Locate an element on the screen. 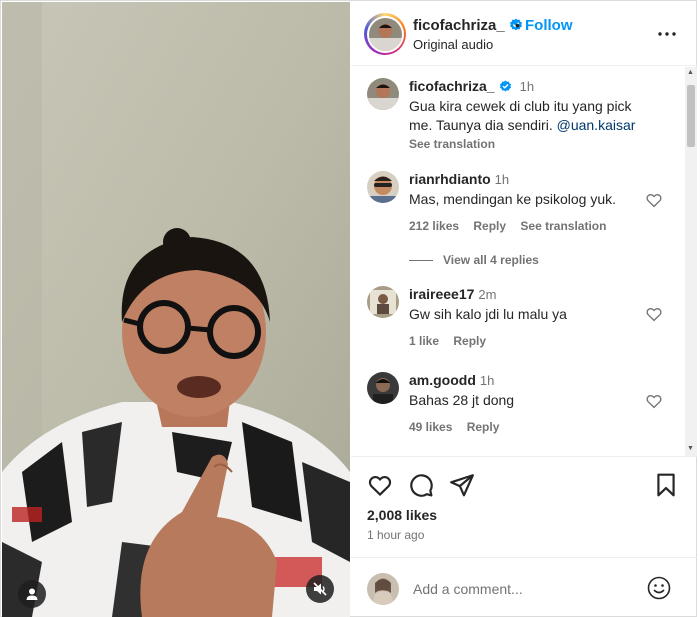 The height and width of the screenshot is (617, 700). view-replies-button: View all 4 replies is located at coordinates (474, 260).